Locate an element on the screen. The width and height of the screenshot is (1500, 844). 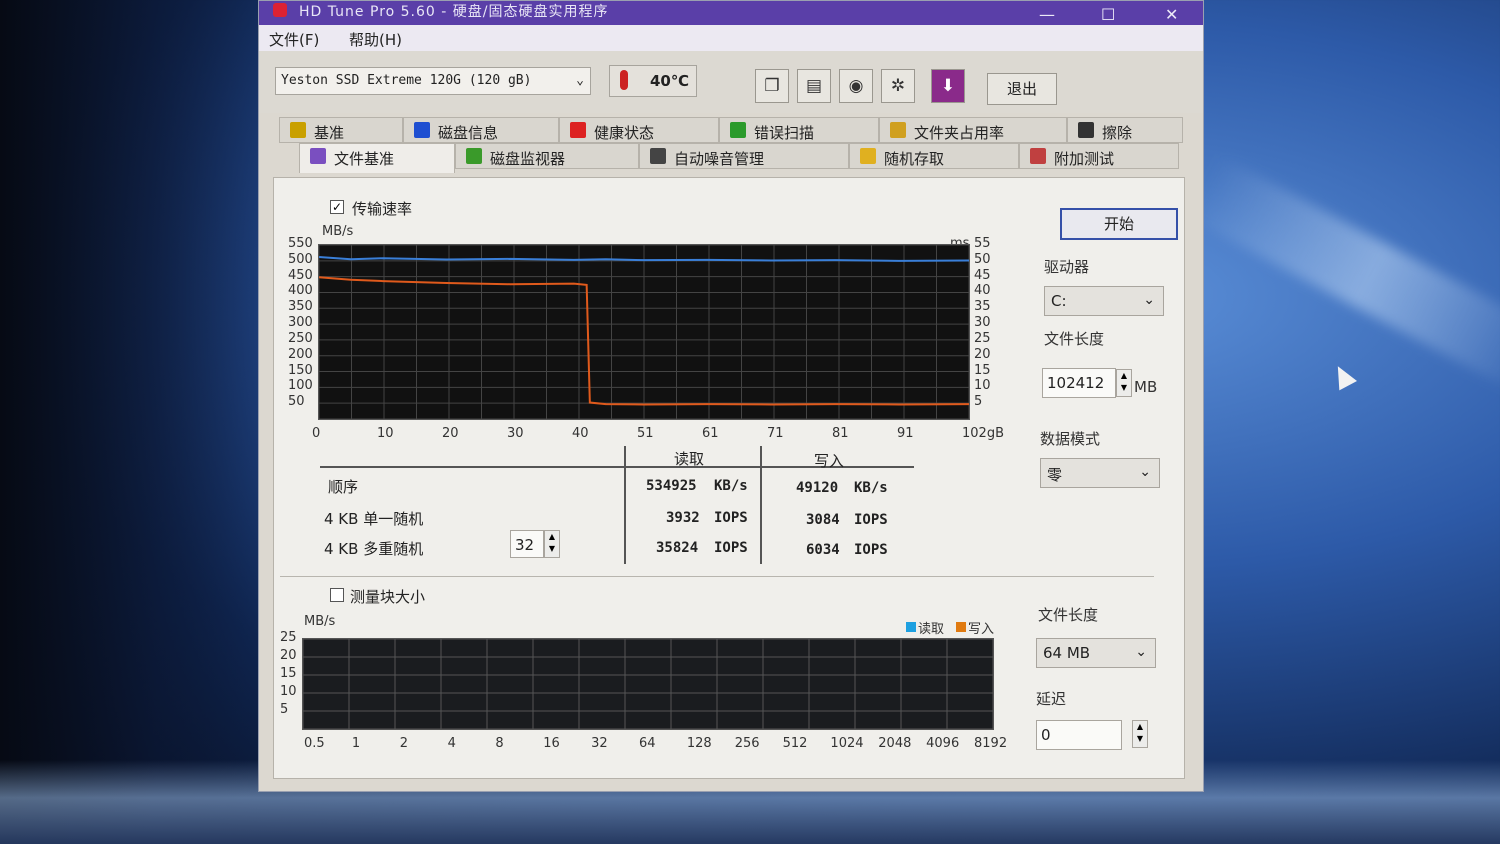
tab-label: 磁盘监视器 is located at coordinates (528, 159).